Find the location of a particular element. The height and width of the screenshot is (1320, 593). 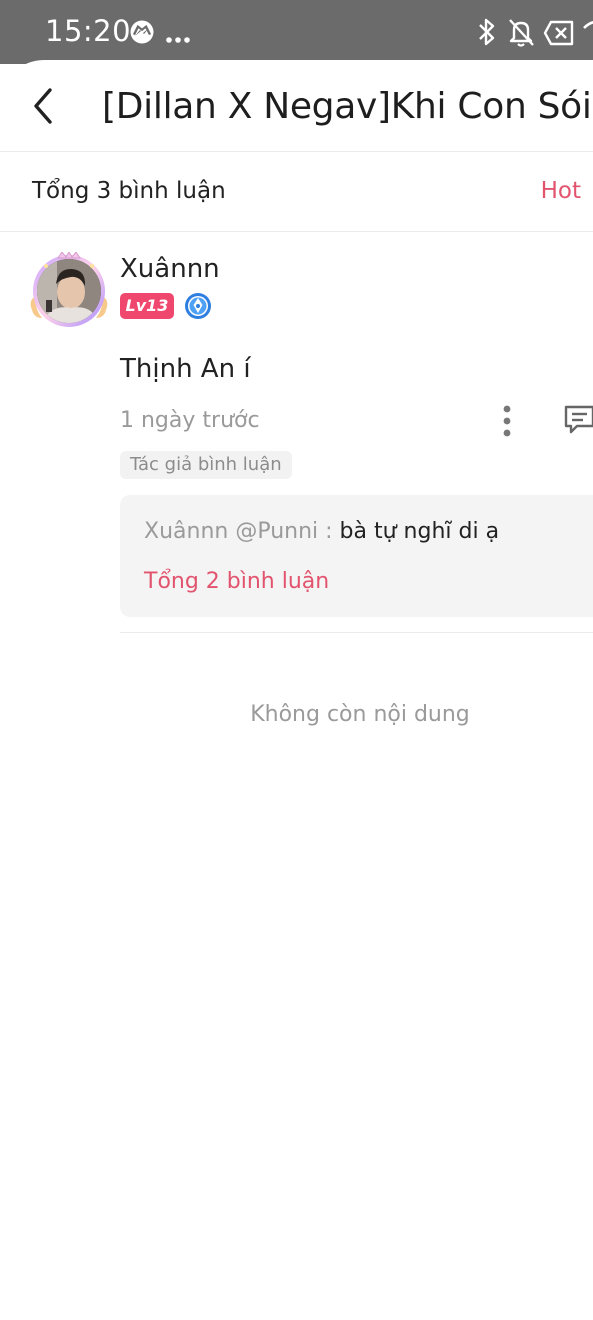

comment-text: Thịnh An í is located at coordinates (185, 369).